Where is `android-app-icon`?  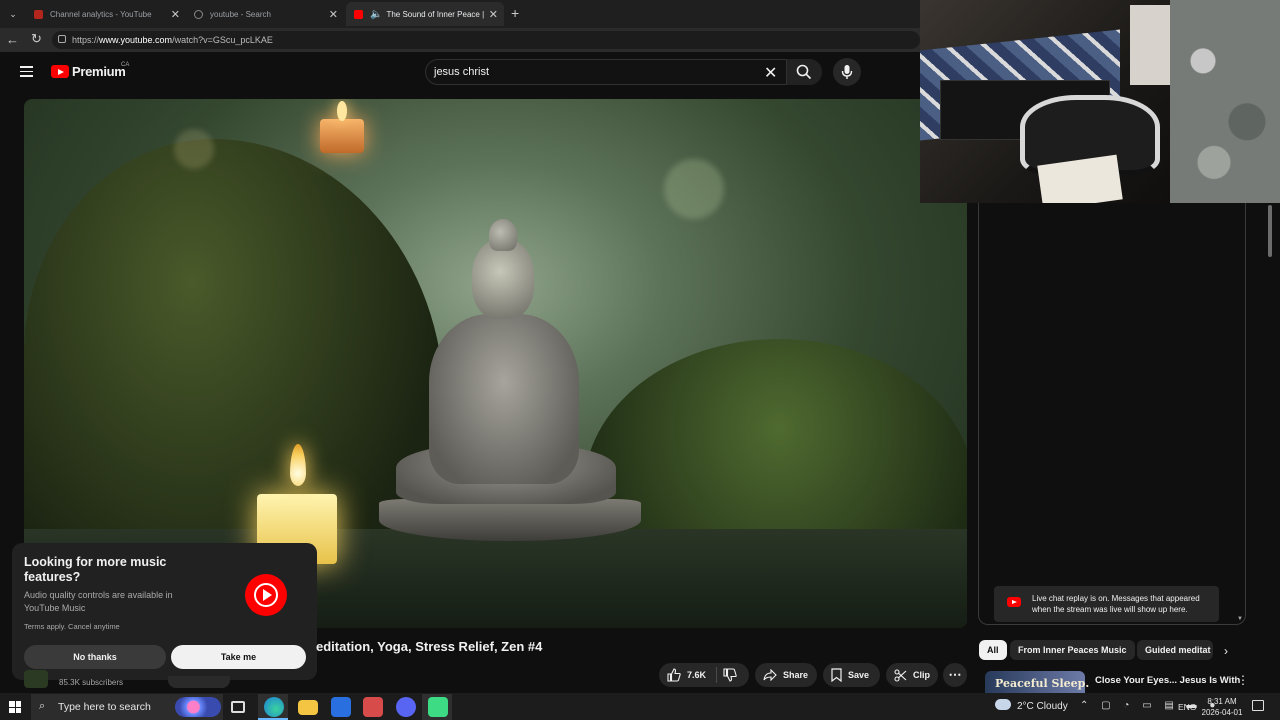
android-app-icon is located at coordinates (438, 707).